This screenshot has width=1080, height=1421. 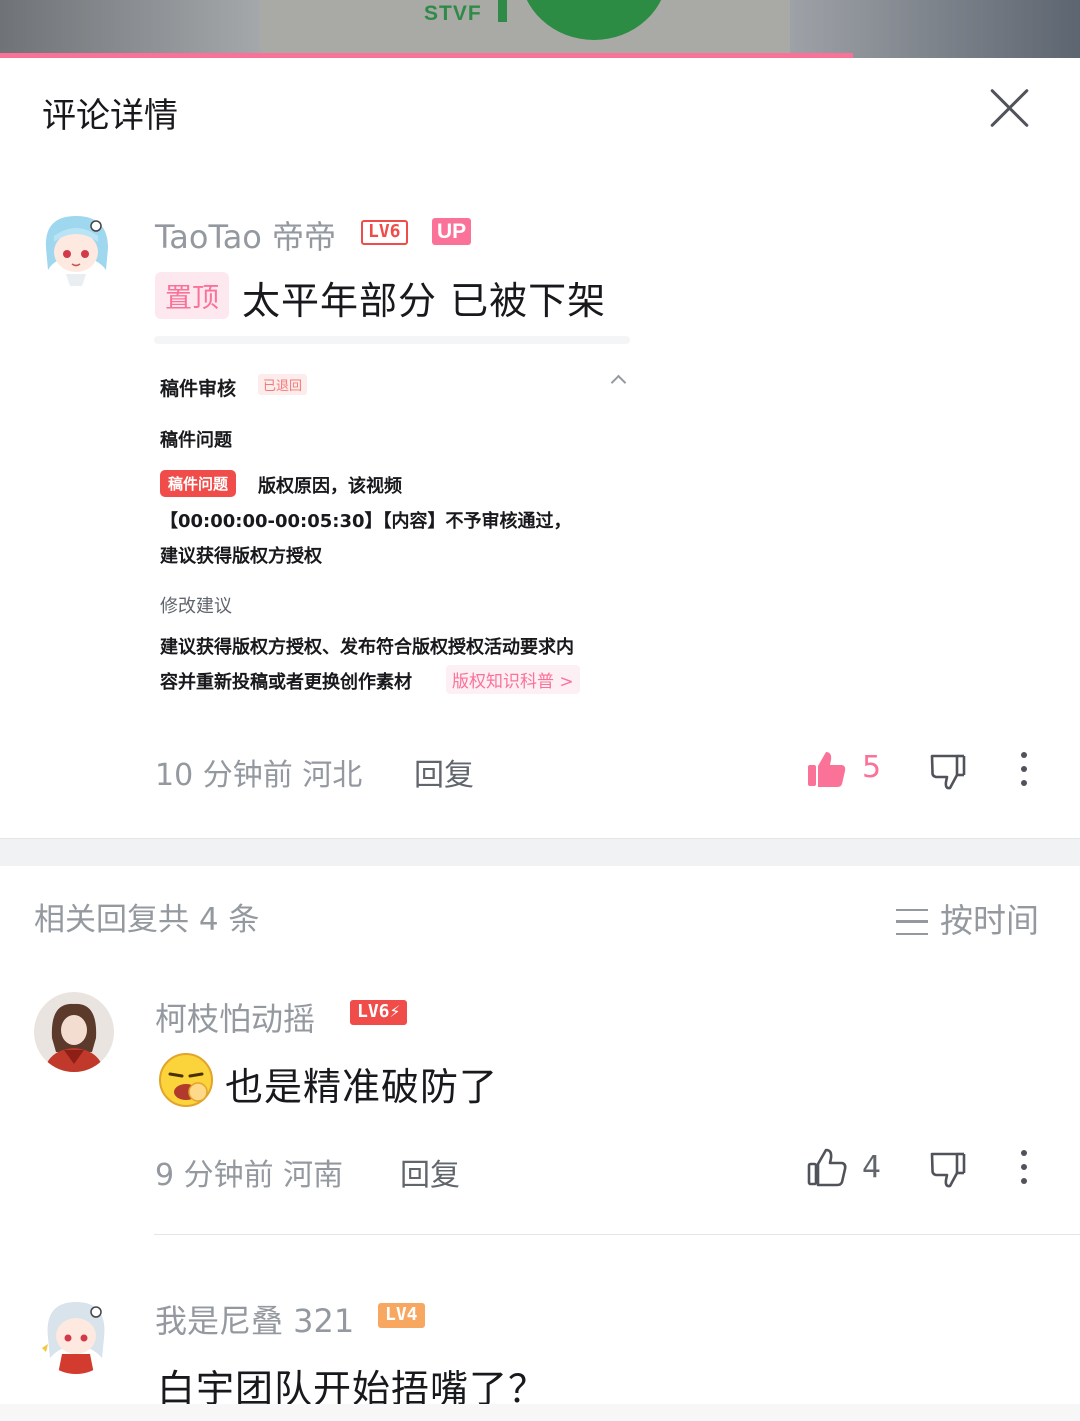 I want to click on comment-text: 也是精准破防了, so click(x=362, y=1087).